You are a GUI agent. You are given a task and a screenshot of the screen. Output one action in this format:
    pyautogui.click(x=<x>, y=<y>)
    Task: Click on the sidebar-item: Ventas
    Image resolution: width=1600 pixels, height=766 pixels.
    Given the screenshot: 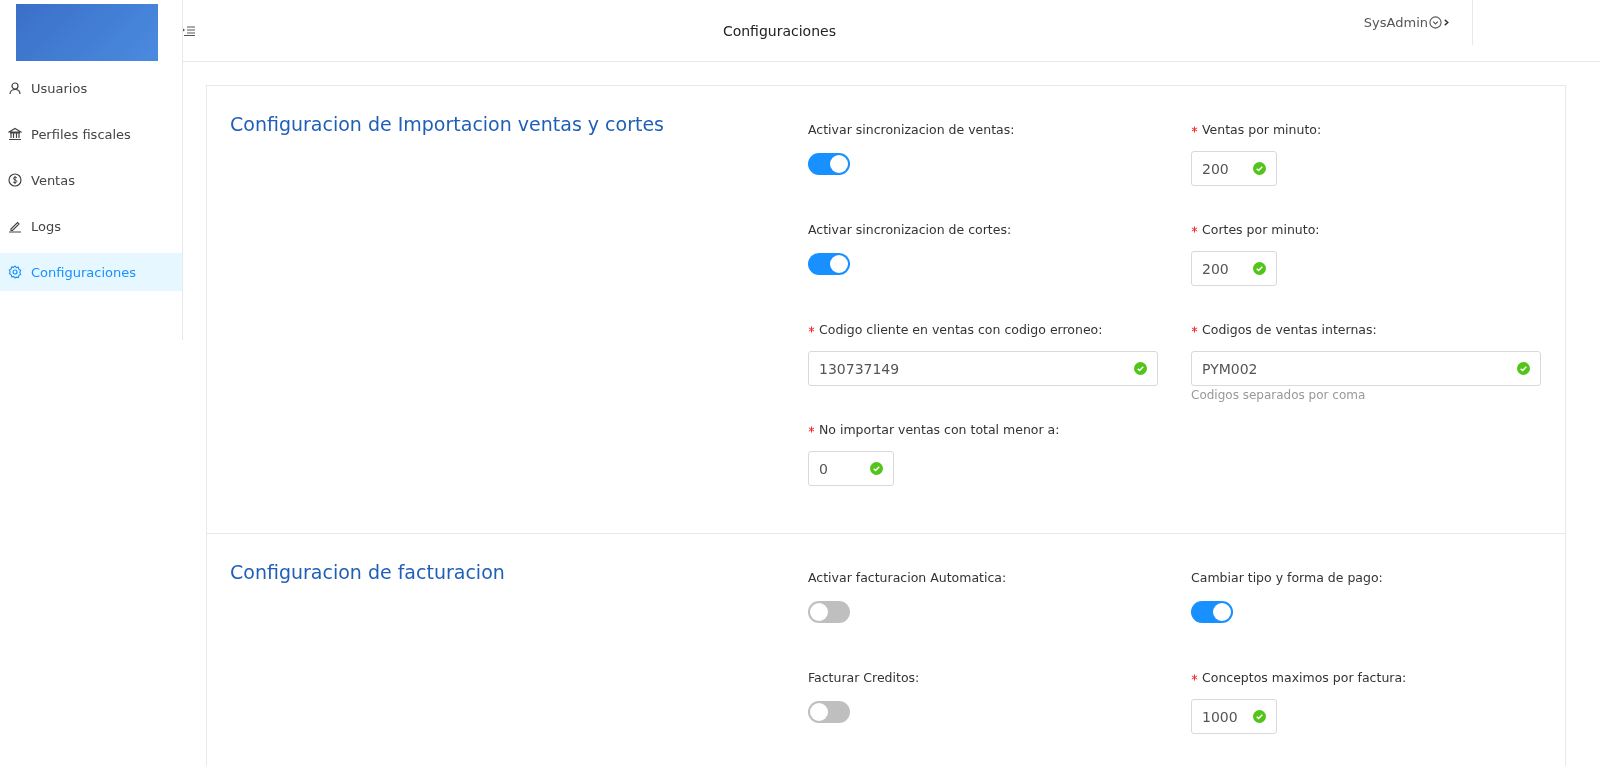 What is the action you would take?
    pyautogui.click(x=91, y=180)
    